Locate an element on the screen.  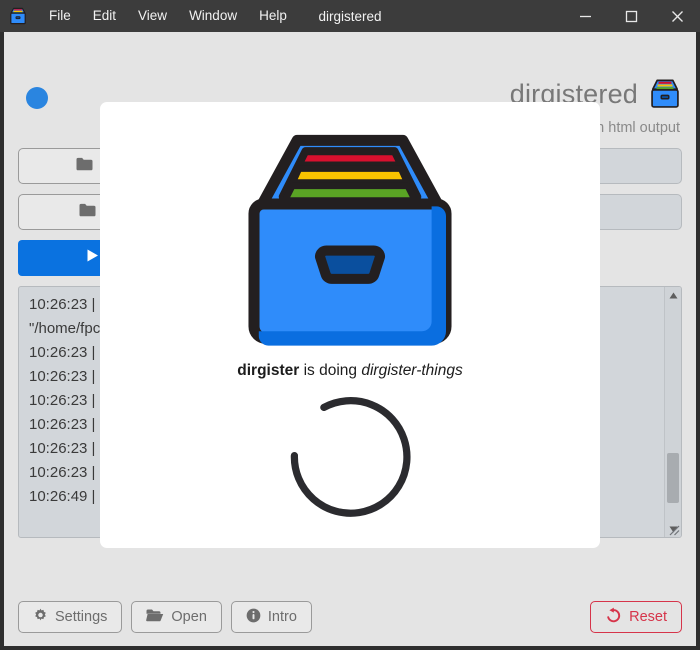
open-button-label: Open is located at coordinates (189, 617).